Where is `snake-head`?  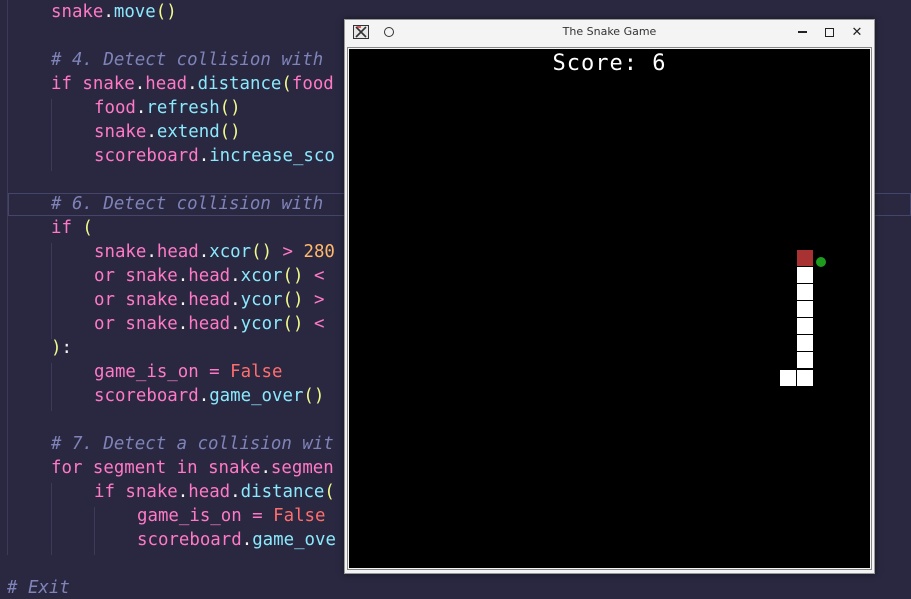 snake-head is located at coordinates (805, 258).